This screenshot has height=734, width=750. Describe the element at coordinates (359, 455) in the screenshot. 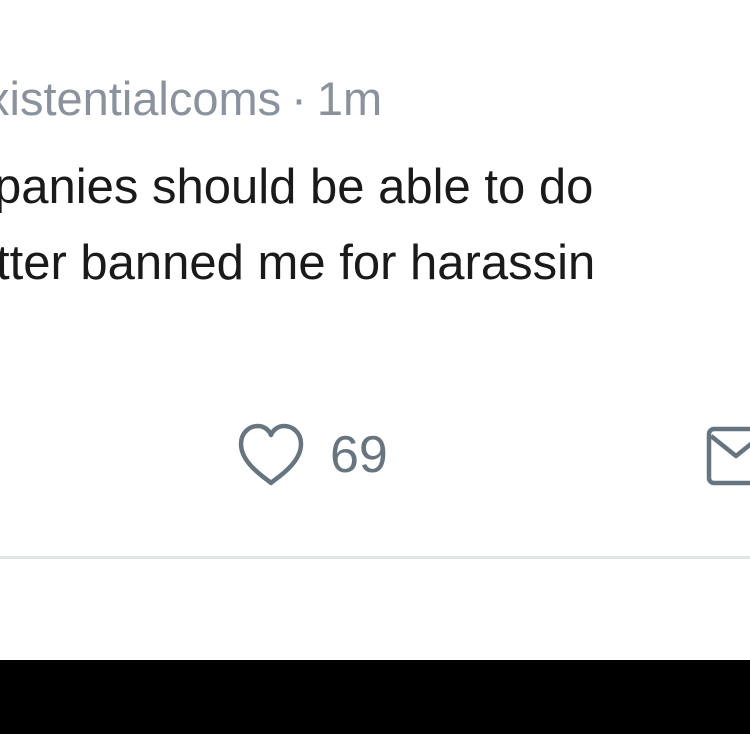

I see `like-count: 69` at that location.